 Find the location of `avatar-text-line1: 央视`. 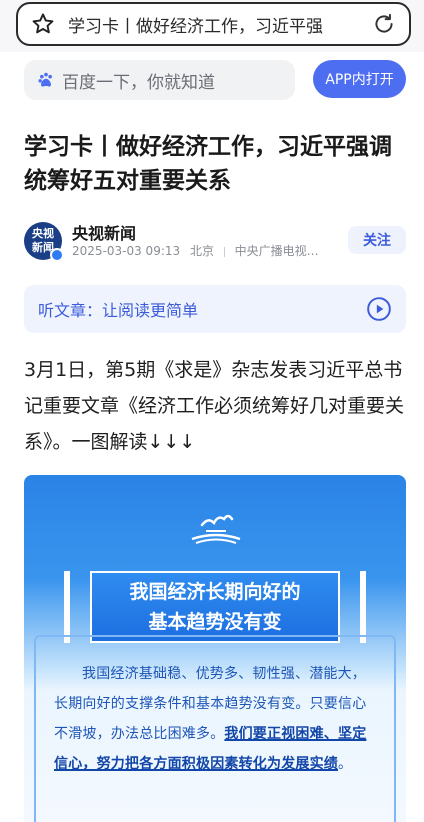

avatar-text-line1: 央视 is located at coordinates (43, 233).